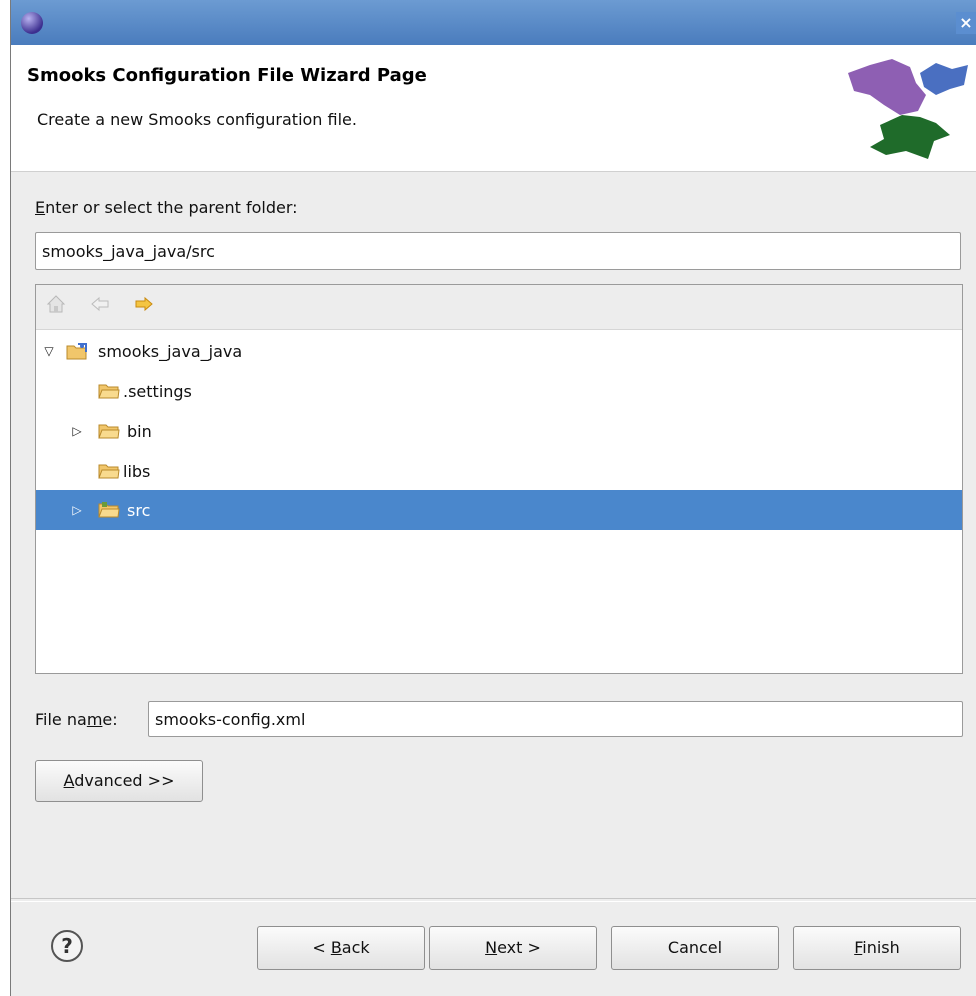 The width and height of the screenshot is (976, 996). Describe the element at coordinates (499, 471) in the screenshot. I see `tree-item-libs: libs` at that location.